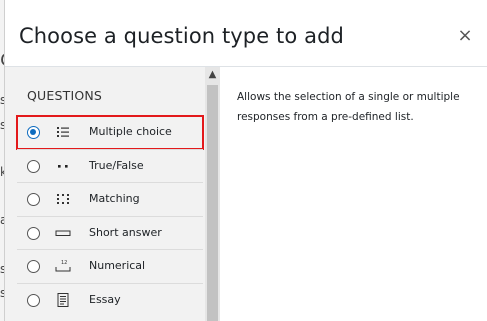 Image resolution: width=487 pixels, height=321 pixels. I want to click on question-type-label: True/False, so click(116, 165).